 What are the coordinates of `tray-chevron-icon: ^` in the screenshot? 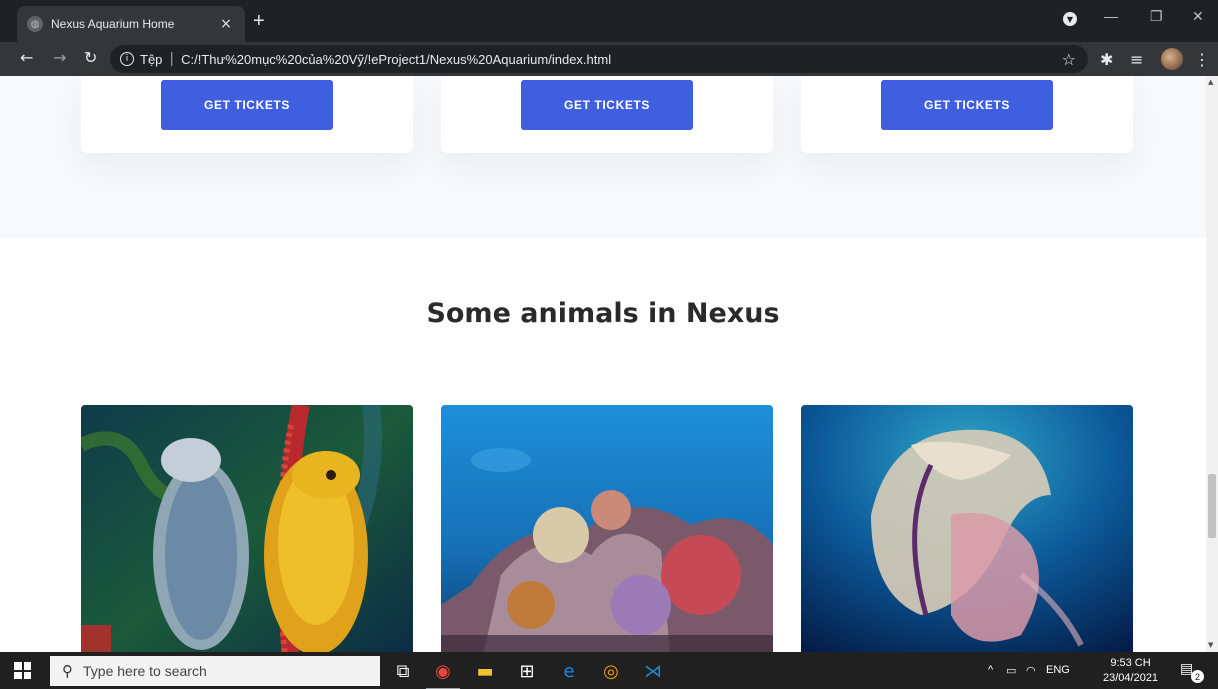 It's located at (990, 670).